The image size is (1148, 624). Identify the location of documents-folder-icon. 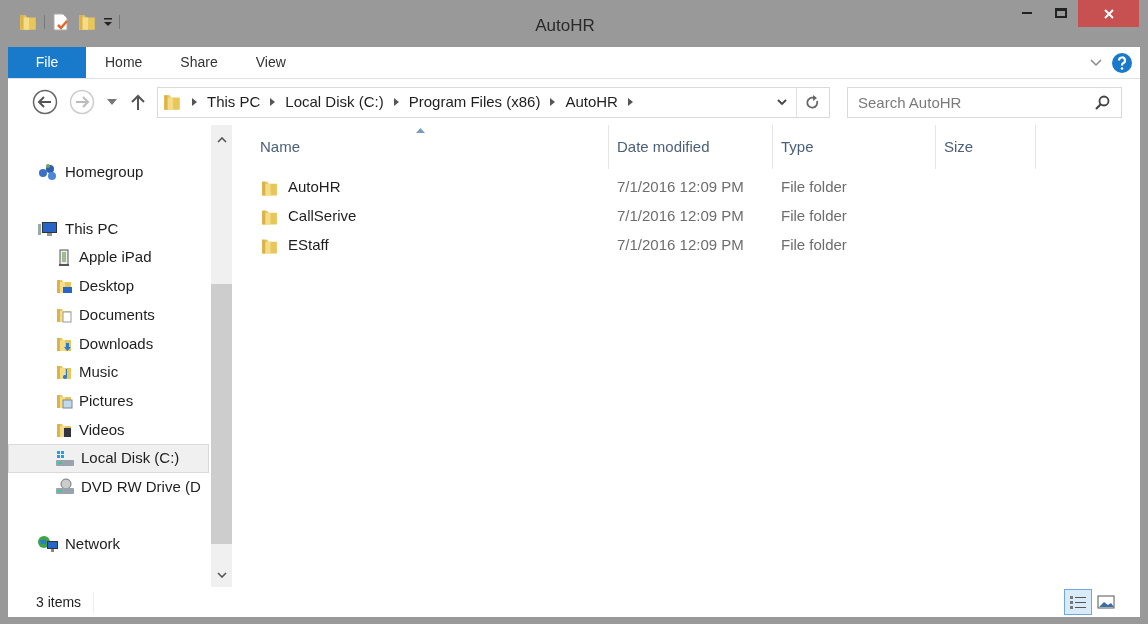
(64, 315).